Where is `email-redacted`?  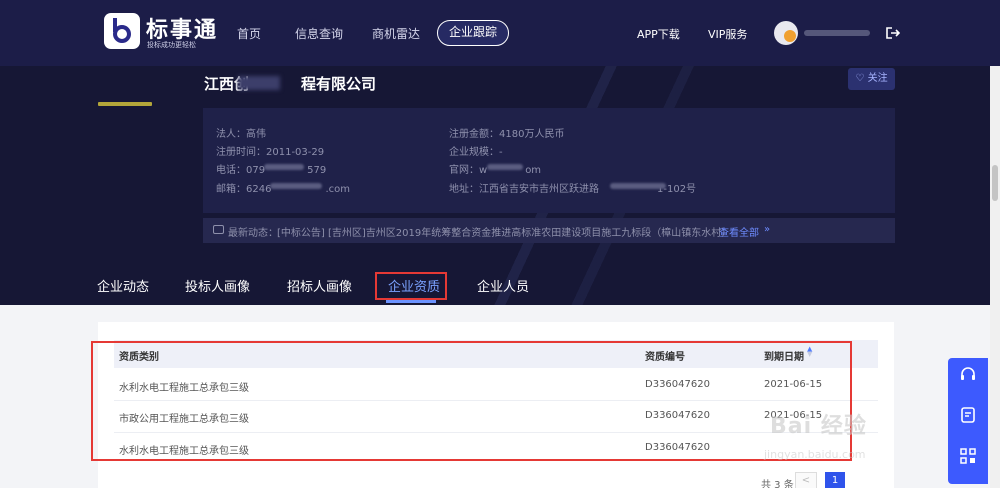
email-redacted is located at coordinates (296, 186).